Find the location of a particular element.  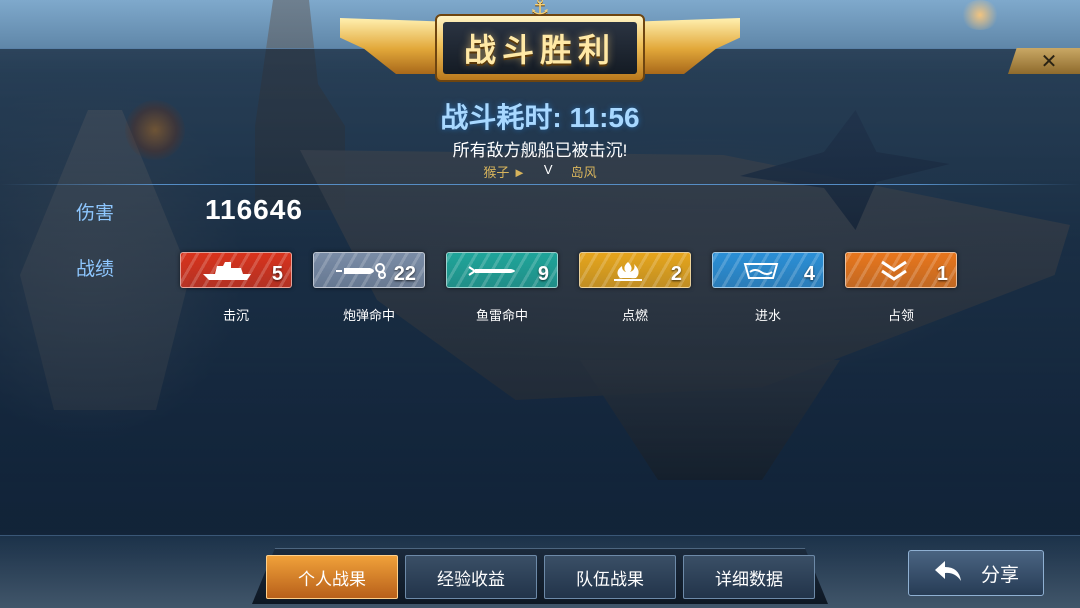

player-right-name: 岛风 is located at coordinates (583, 172).